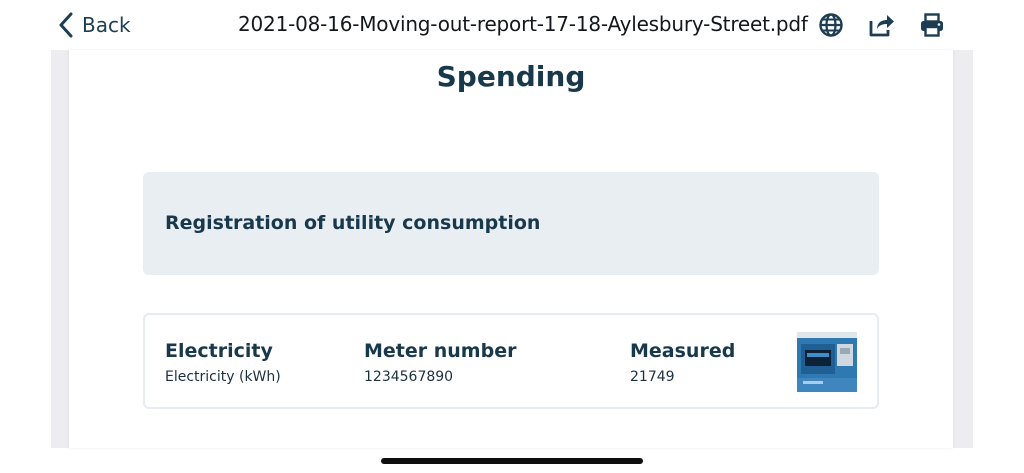 The width and height of the screenshot is (1024, 473). I want to click on home-indicator, so click(512, 461).